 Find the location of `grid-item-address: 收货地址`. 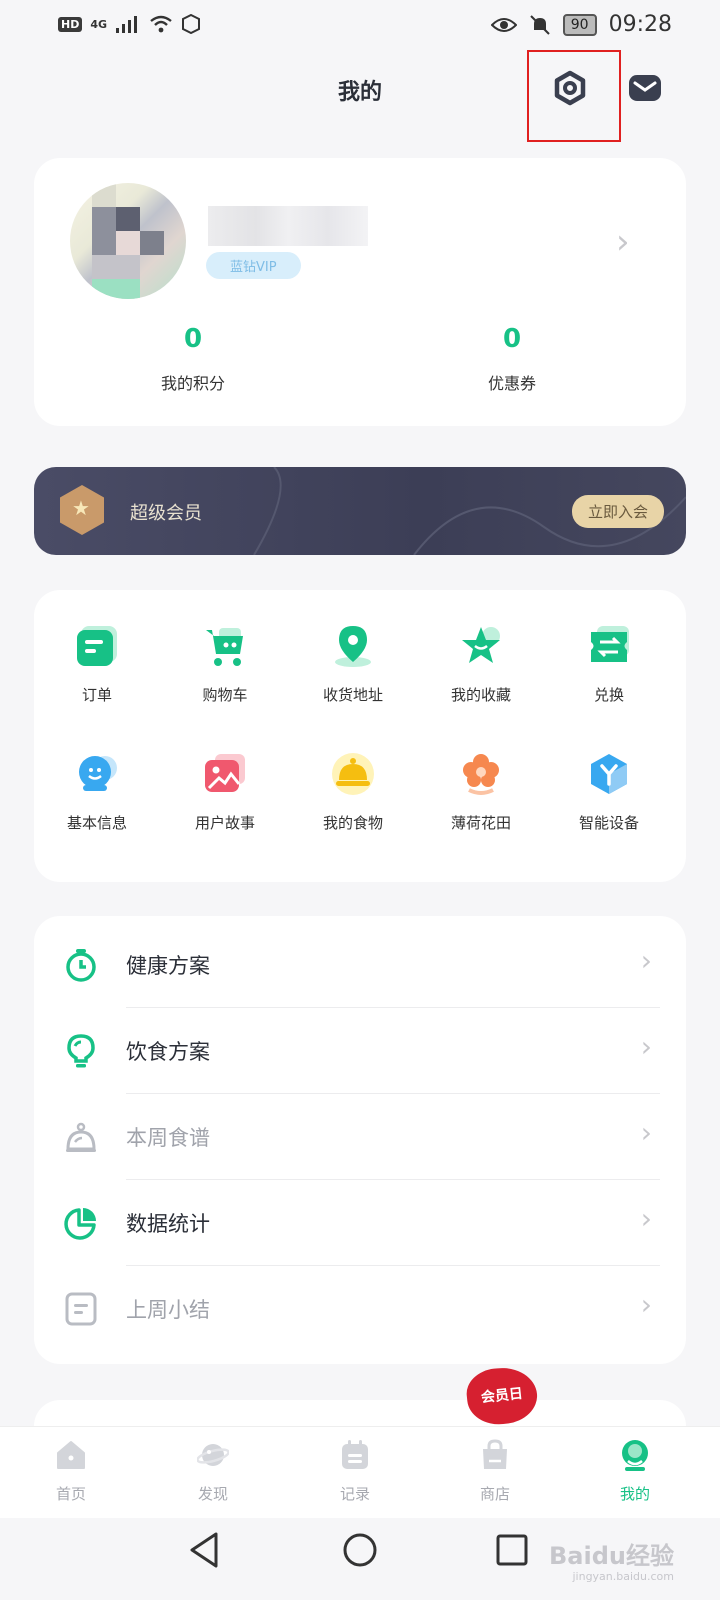

grid-item-address: 收货地址 is located at coordinates (353, 664).